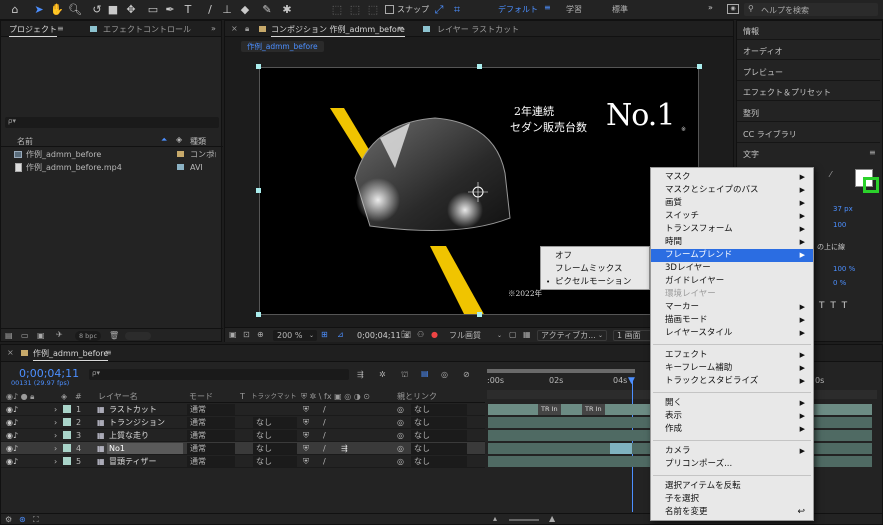 The image size is (883, 525). Describe the element at coordinates (732, 429) in the screenshot. I see `menu-item-create: 作成 ▶` at that location.